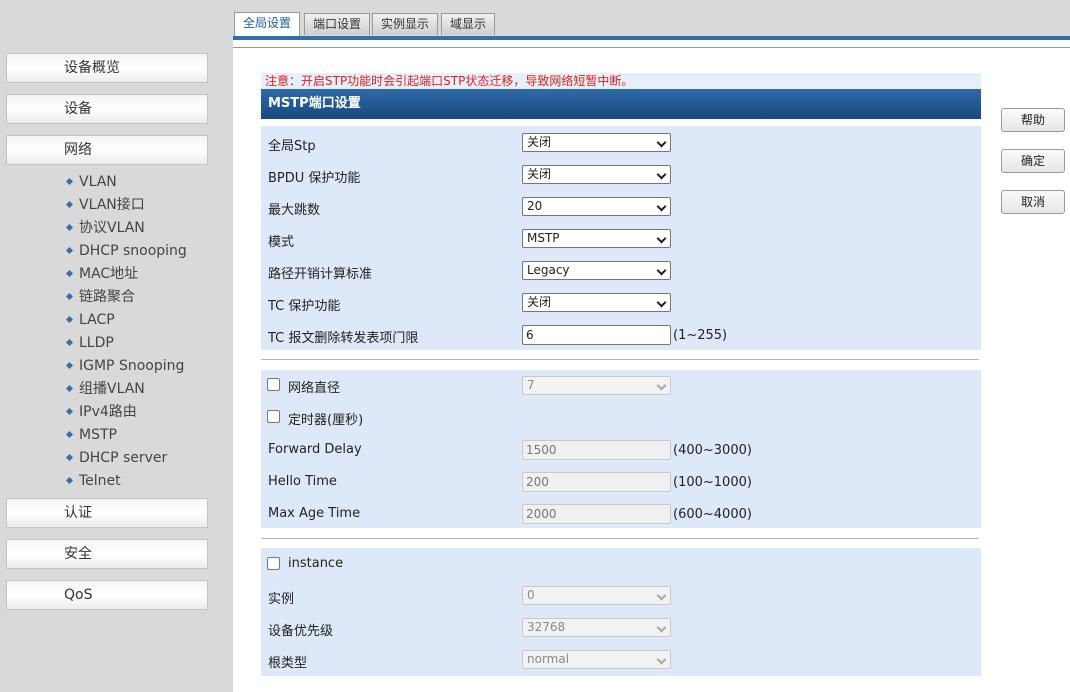 The height and width of the screenshot is (692, 1070). What do you see at coordinates (281, 599) in the screenshot?
I see `instance-id-label: 实例` at bounding box center [281, 599].